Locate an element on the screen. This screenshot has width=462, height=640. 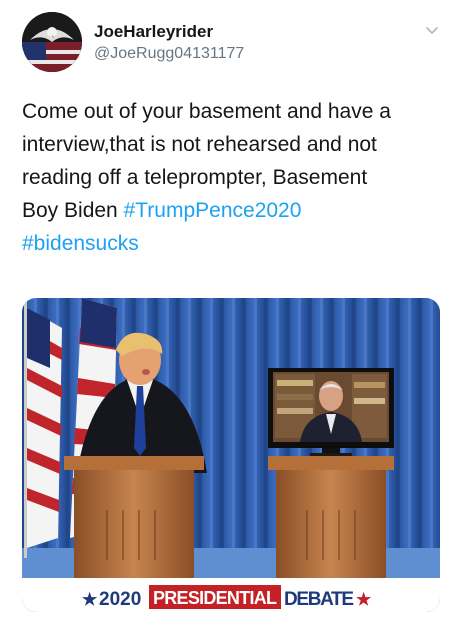
tweet-line-text: Boy Biden is located at coordinates (73, 210).